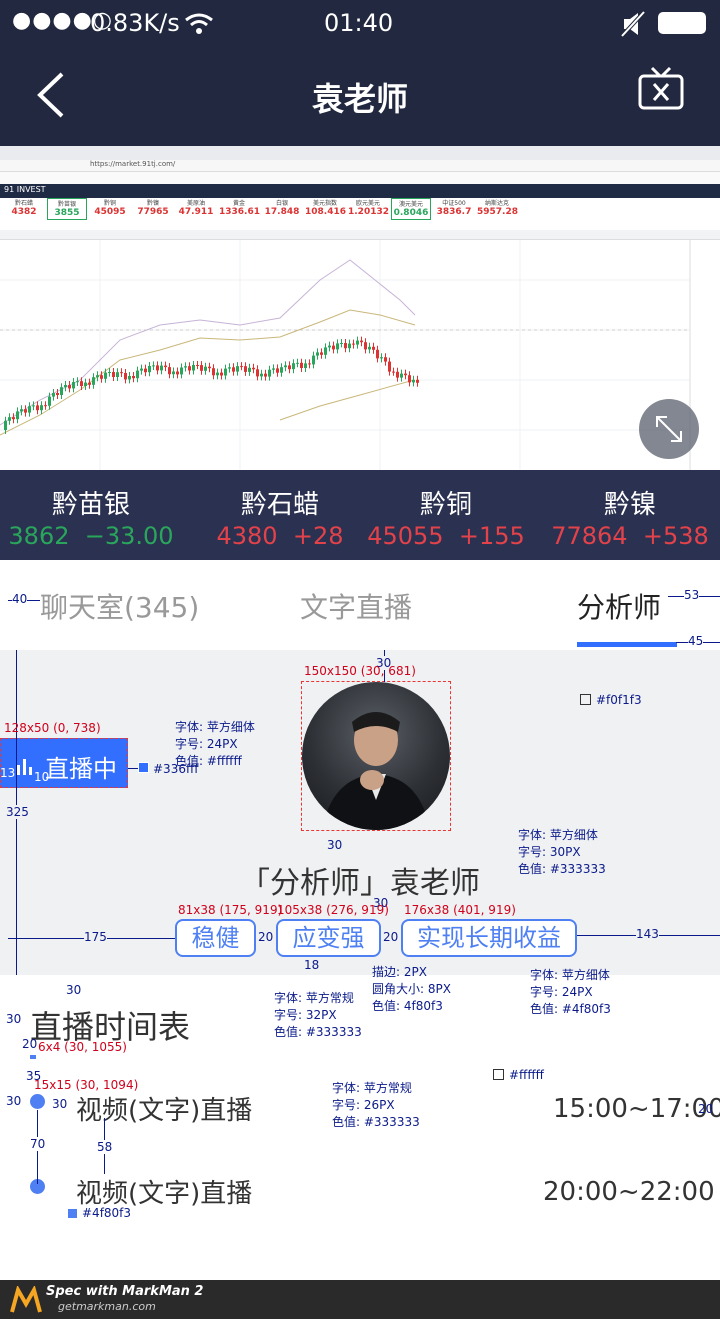 Image resolution: width=720 pixels, height=1319 pixels. Describe the element at coordinates (669, 429) in the screenshot. I see `fullscreen-button` at that location.